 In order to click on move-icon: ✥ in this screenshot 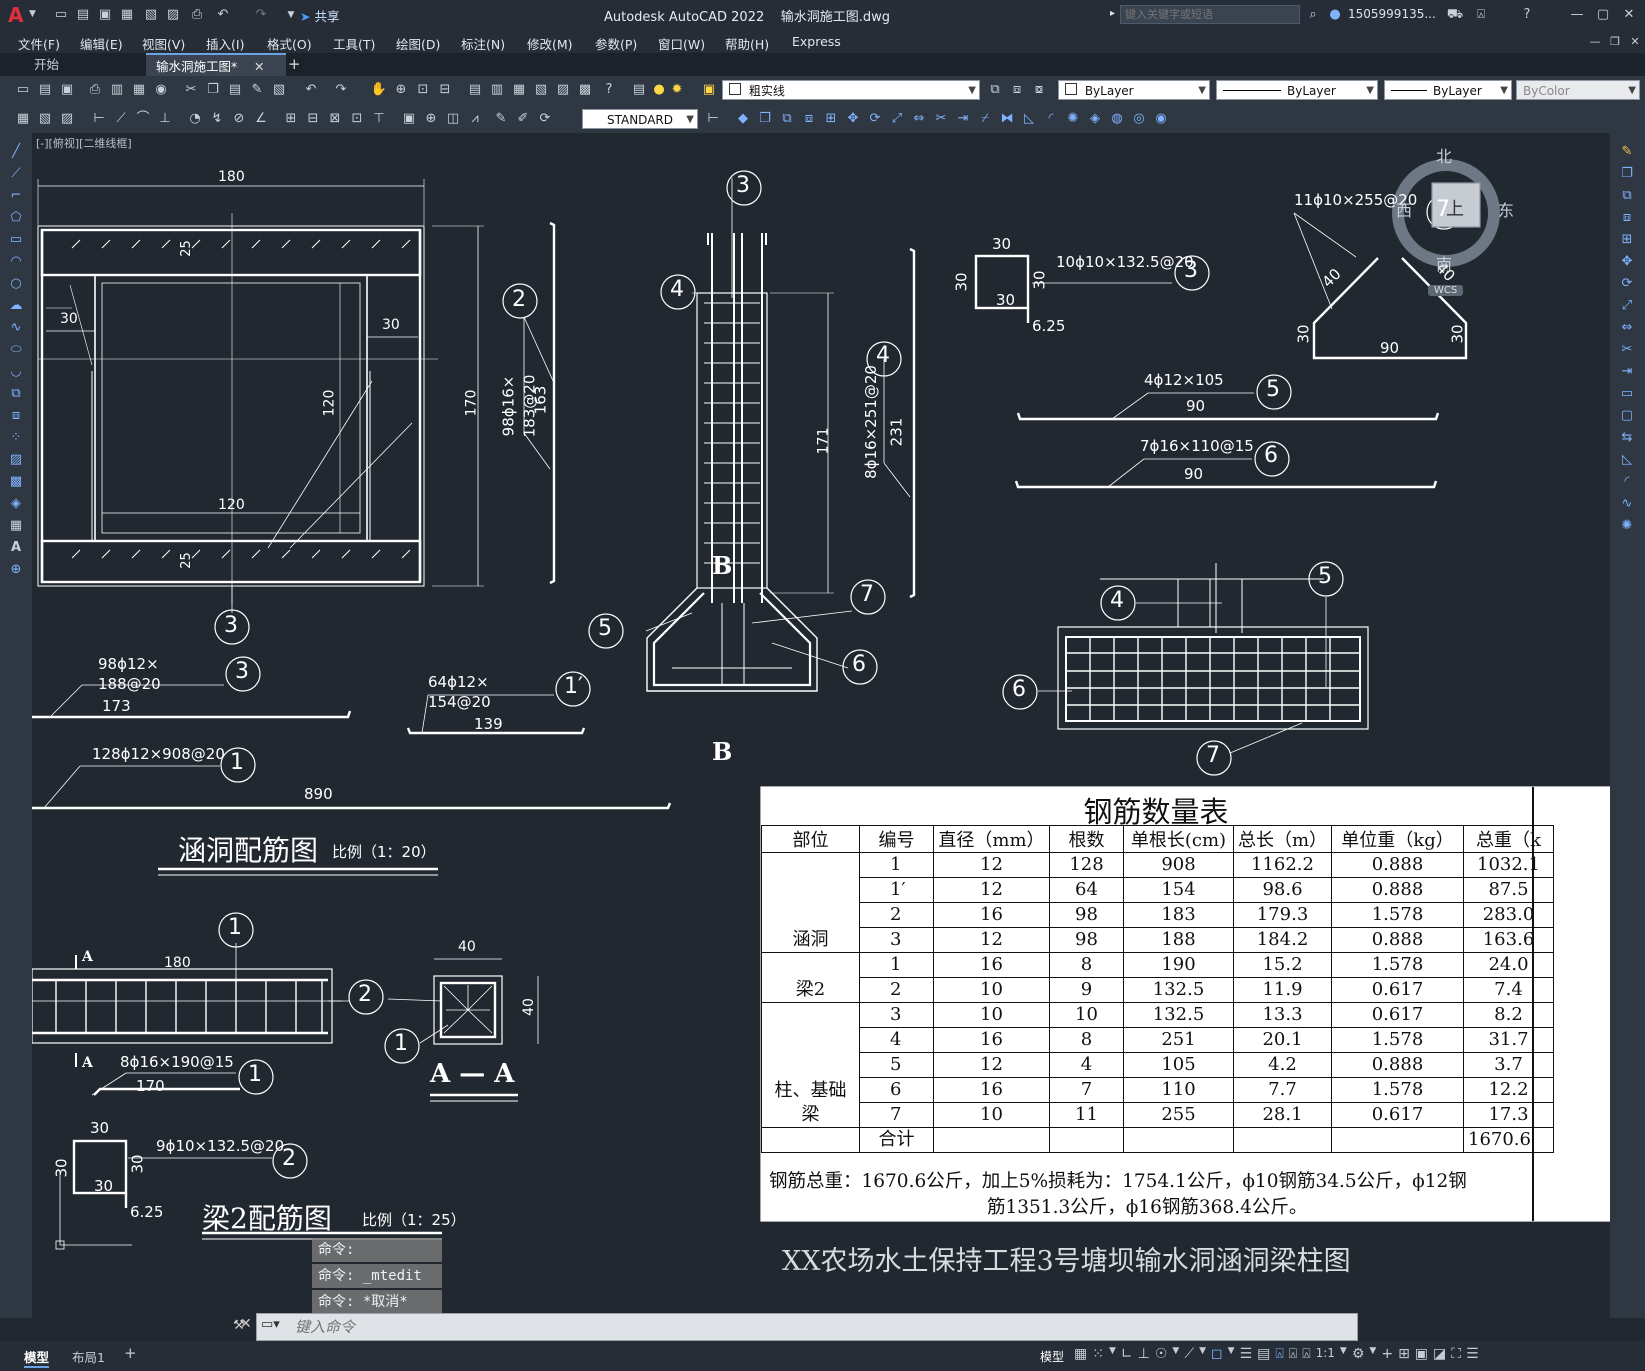, I will do `click(853, 119)`.